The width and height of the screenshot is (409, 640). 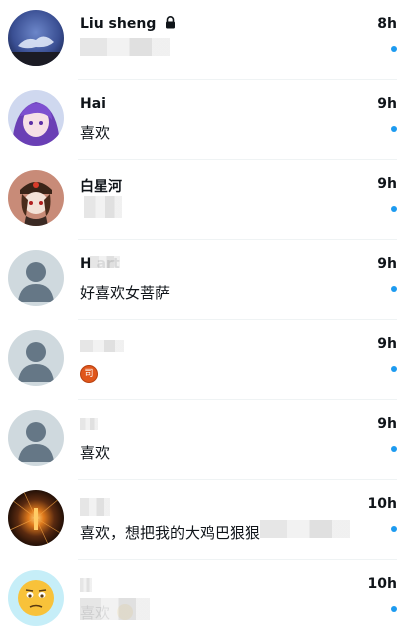 What do you see at coordinates (204, 40) in the screenshot?
I see `conversation-row: Liu sheng 8h` at bounding box center [204, 40].